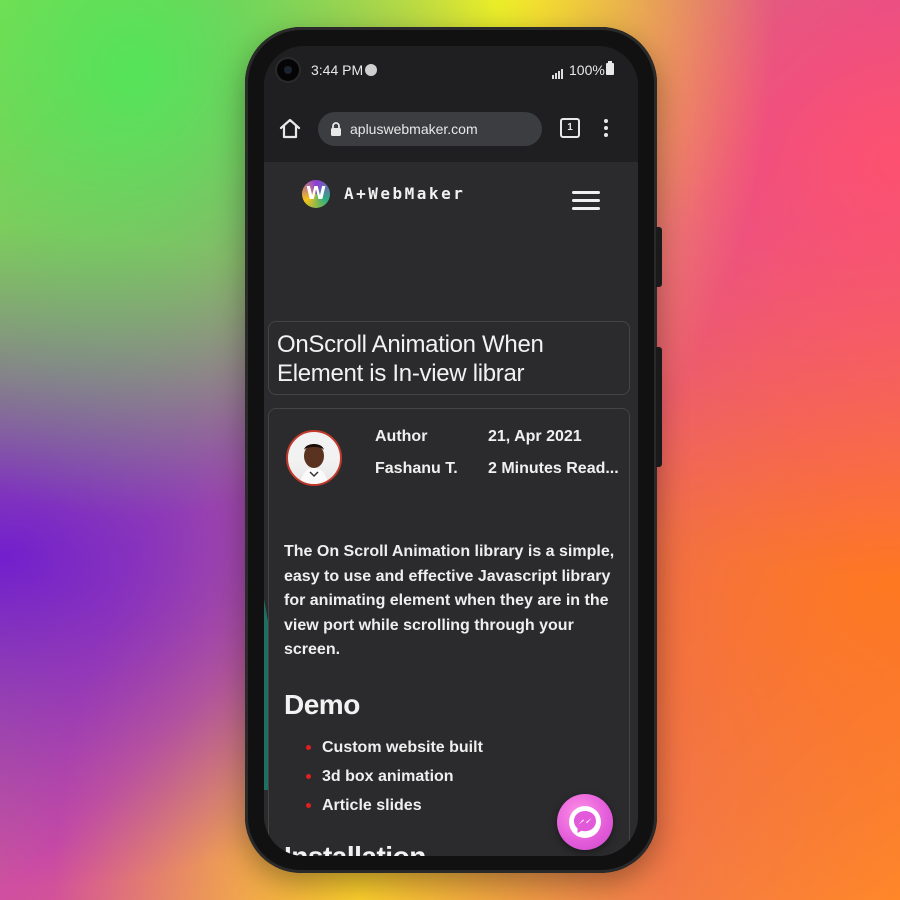 The height and width of the screenshot is (900, 900). I want to click on site-header: W A+WebMaker, so click(451, 201).